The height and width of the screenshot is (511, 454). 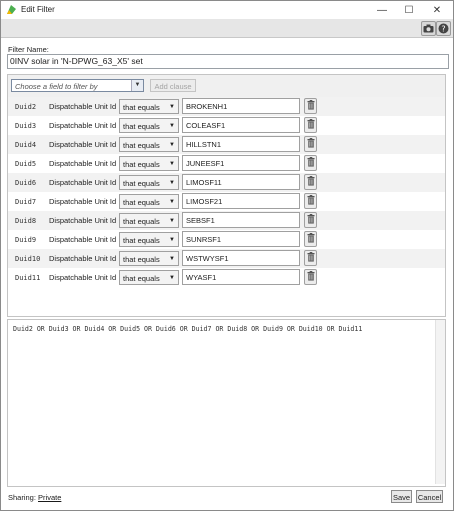 What do you see at coordinates (382, 10) in the screenshot?
I see `minimize-button: —` at bounding box center [382, 10].